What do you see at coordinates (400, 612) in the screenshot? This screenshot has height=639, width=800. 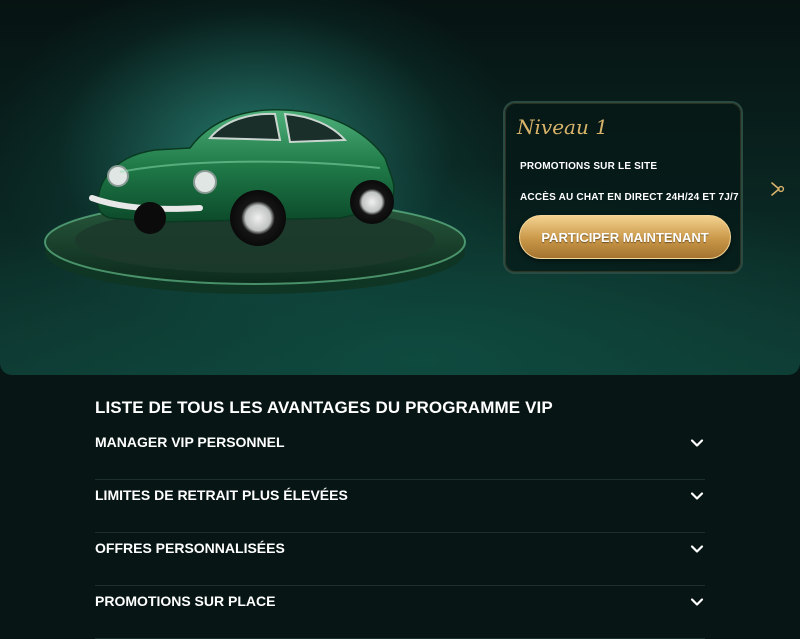 I see `accordion-item-on-site-promotions: PROMOTIONS SUR PLACE` at bounding box center [400, 612].